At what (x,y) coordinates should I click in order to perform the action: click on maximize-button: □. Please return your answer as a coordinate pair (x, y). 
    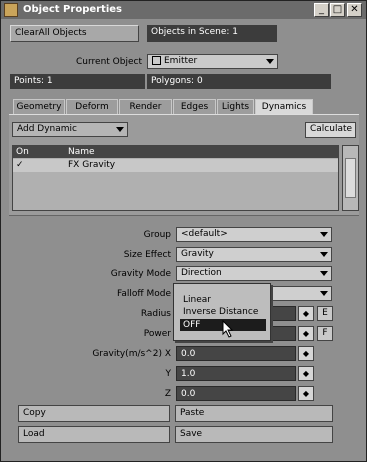
    Looking at the image, I should click on (337, 10).